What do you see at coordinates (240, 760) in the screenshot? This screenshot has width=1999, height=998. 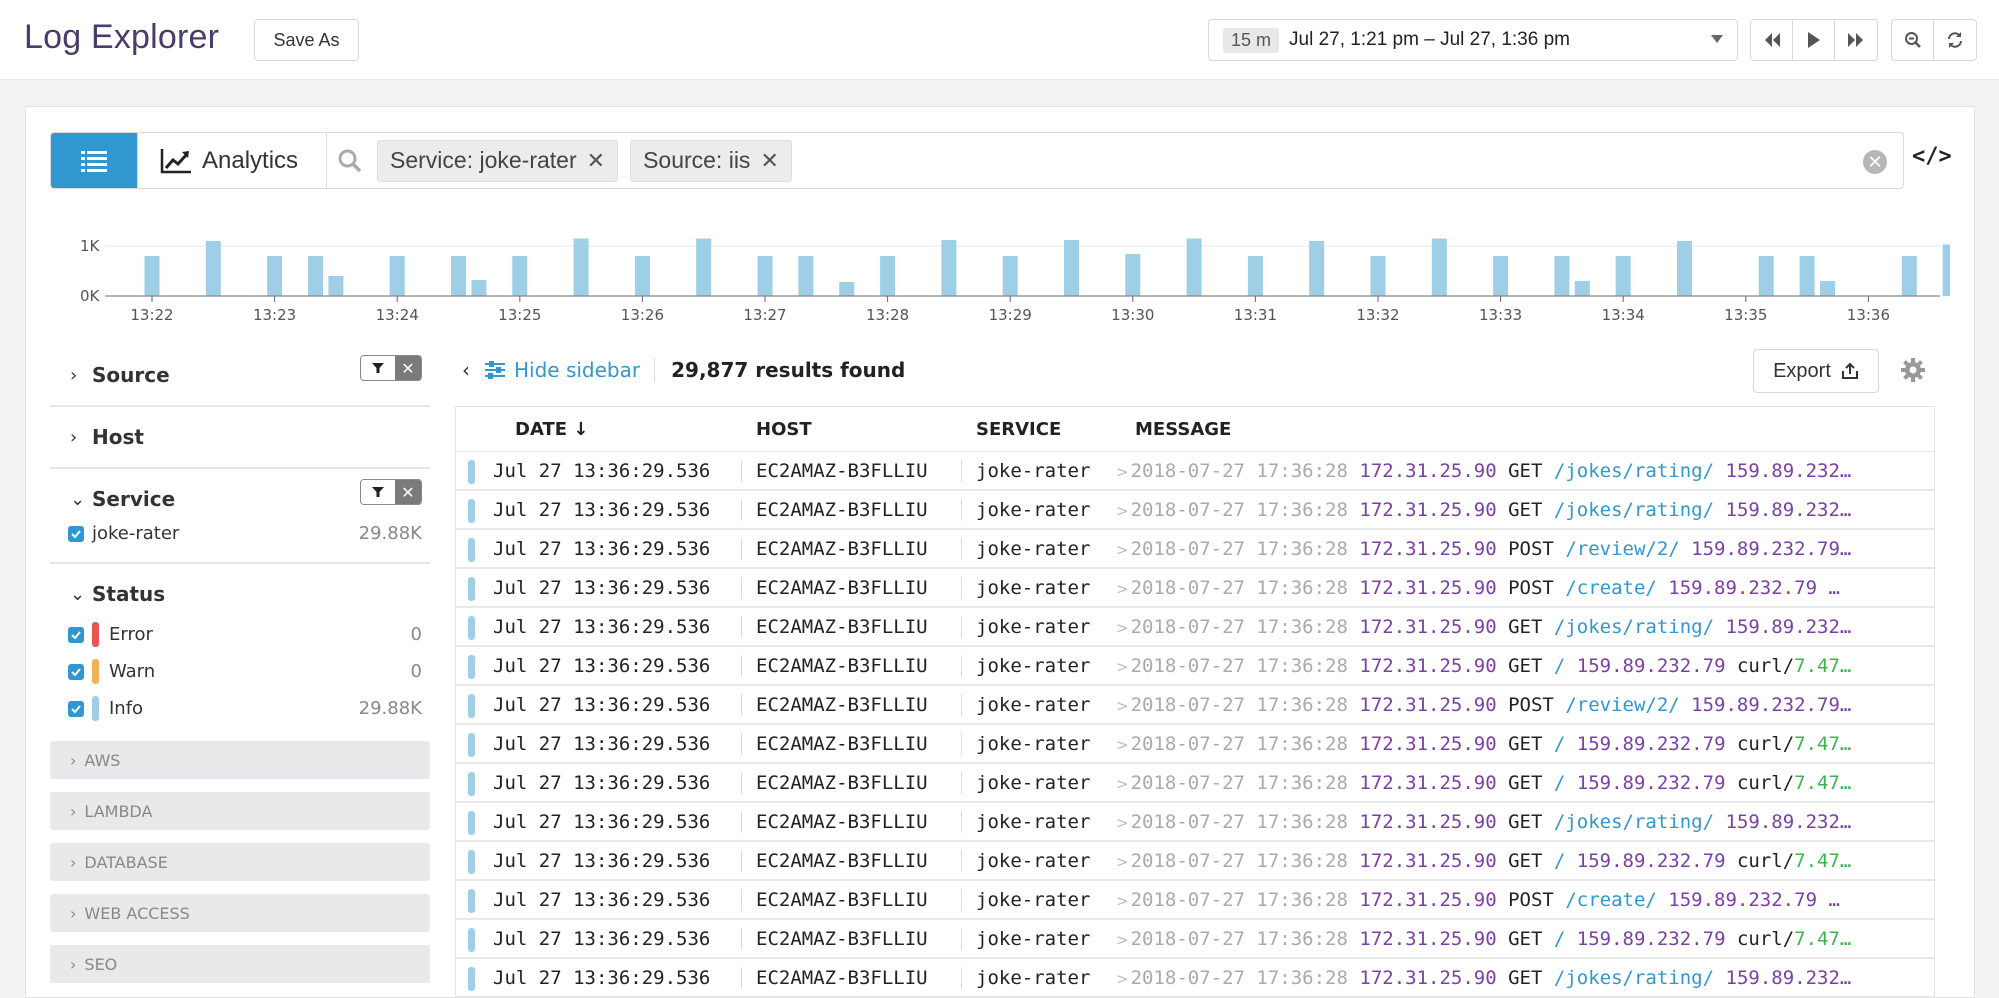 I see `facet-group-aws: › AWS` at bounding box center [240, 760].